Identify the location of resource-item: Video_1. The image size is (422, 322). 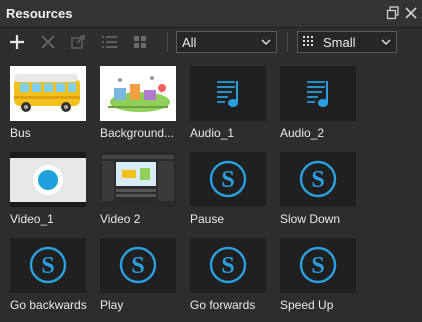
(52, 192).